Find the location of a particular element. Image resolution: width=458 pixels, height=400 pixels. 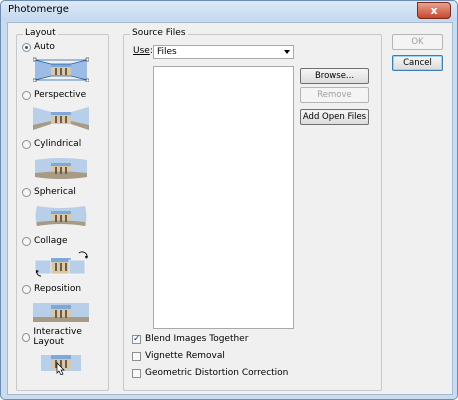

interactive-layout-icon is located at coordinates (61, 365).